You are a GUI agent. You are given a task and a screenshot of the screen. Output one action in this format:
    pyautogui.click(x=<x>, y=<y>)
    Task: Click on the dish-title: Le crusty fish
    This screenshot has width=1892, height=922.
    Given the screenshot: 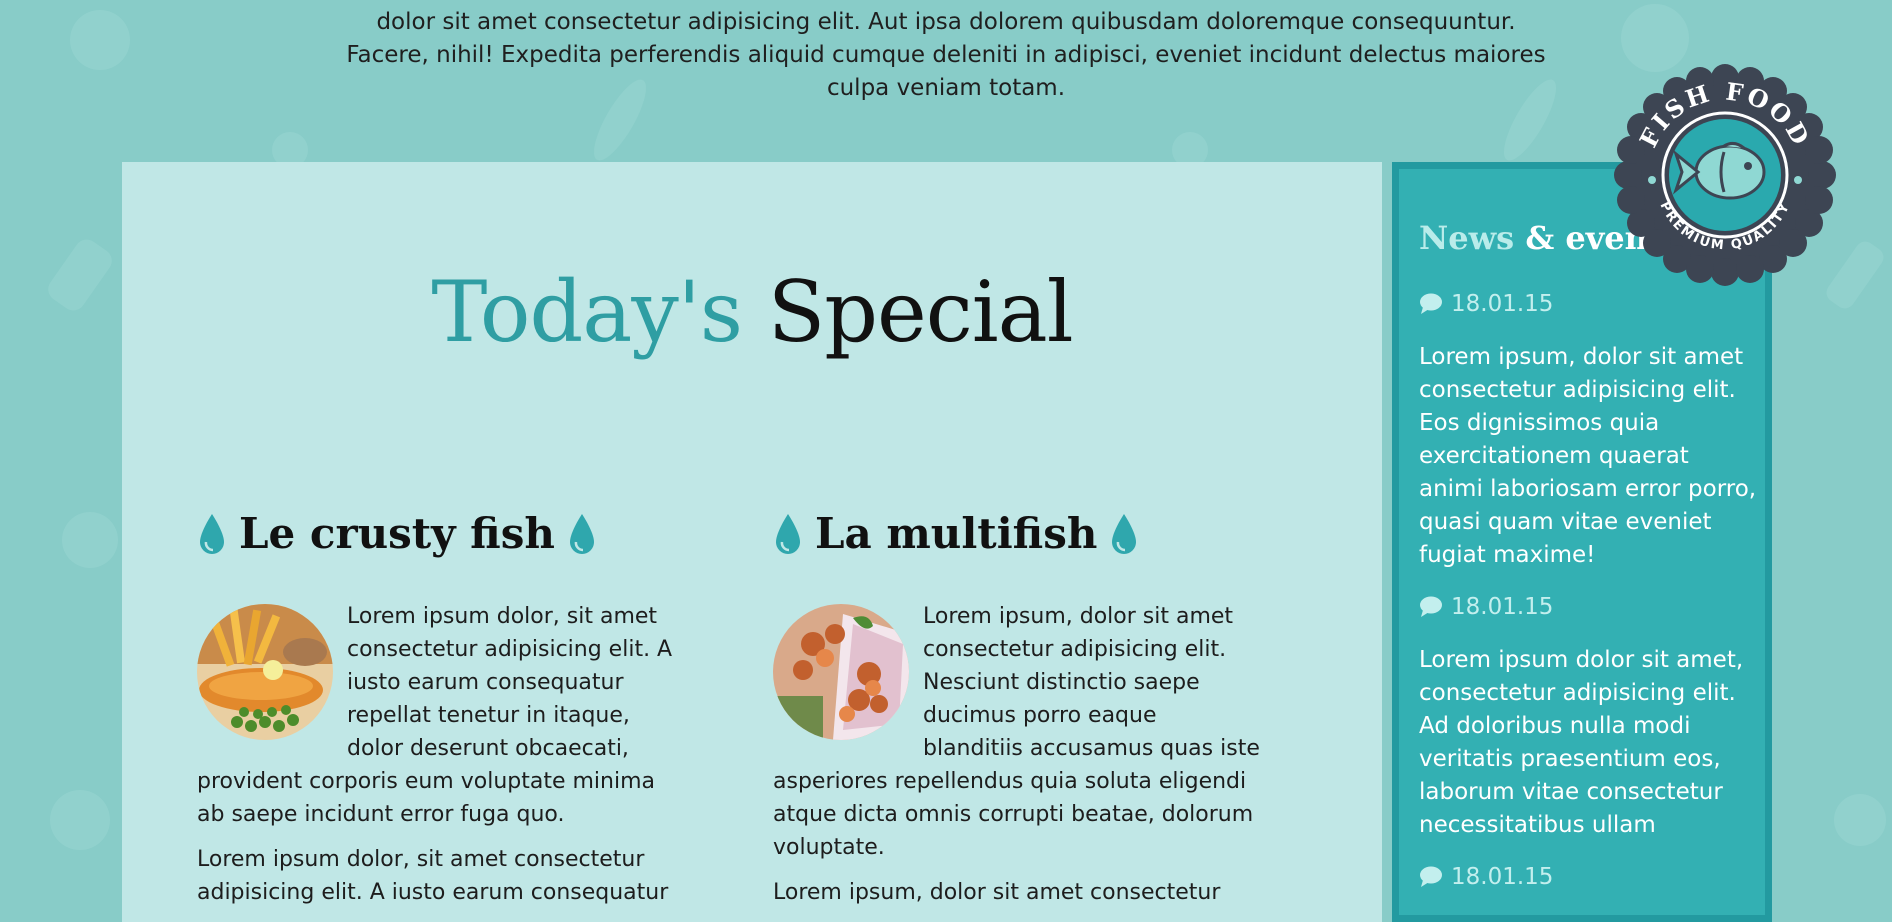 What is the action you would take?
    pyautogui.click(x=442, y=534)
    